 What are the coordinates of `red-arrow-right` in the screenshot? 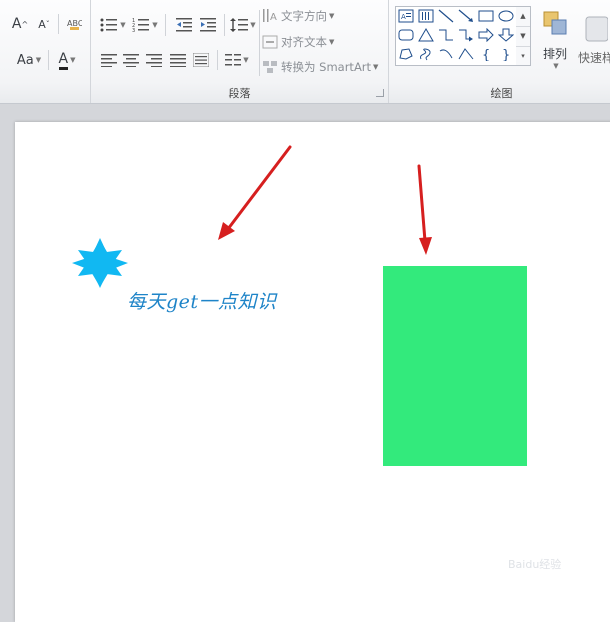 It's located at (424, 209).